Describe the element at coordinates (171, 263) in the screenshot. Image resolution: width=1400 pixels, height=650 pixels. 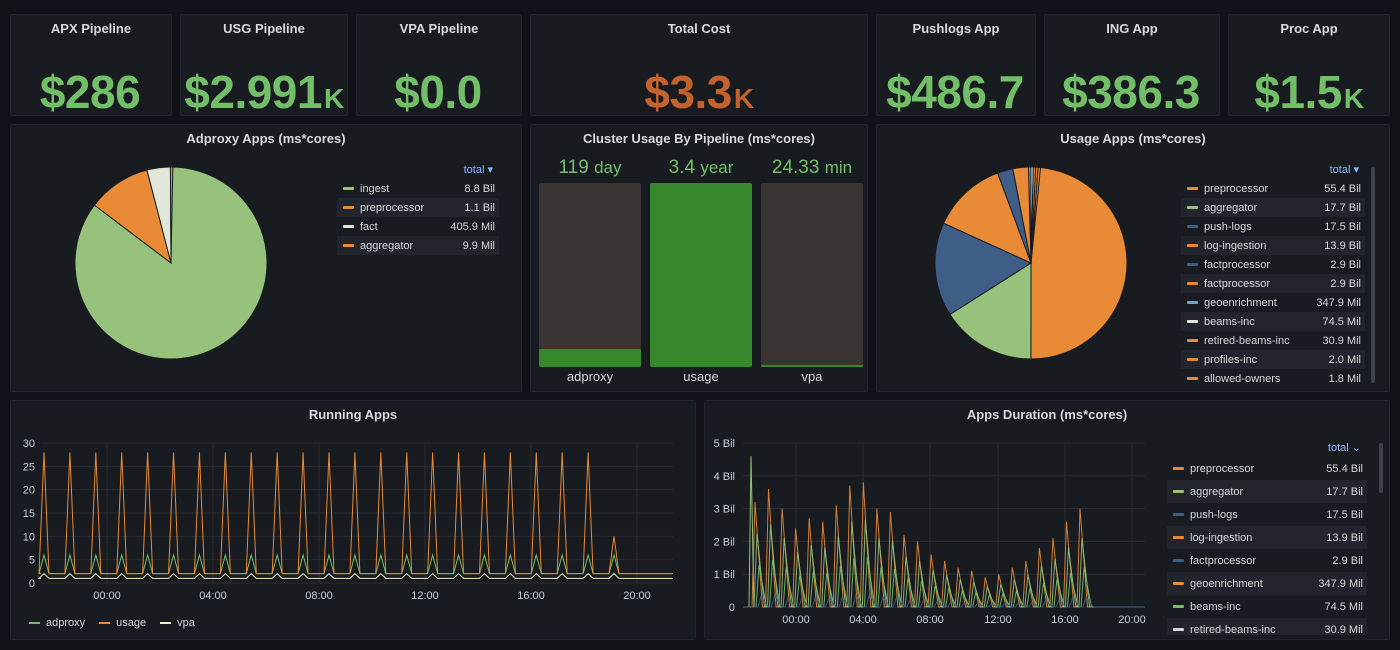
I see `adproxy-pie-chart` at that location.